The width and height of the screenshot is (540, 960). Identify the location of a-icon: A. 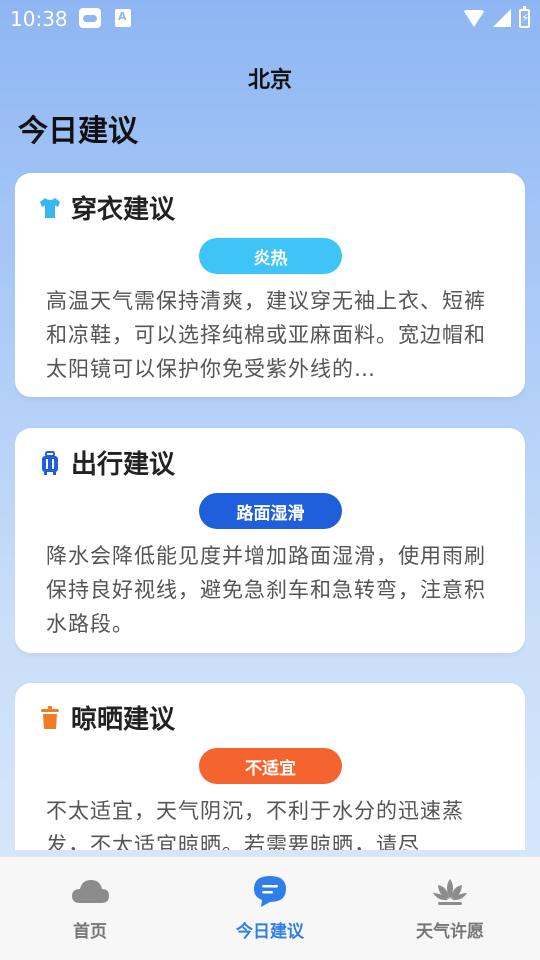
(123, 18).